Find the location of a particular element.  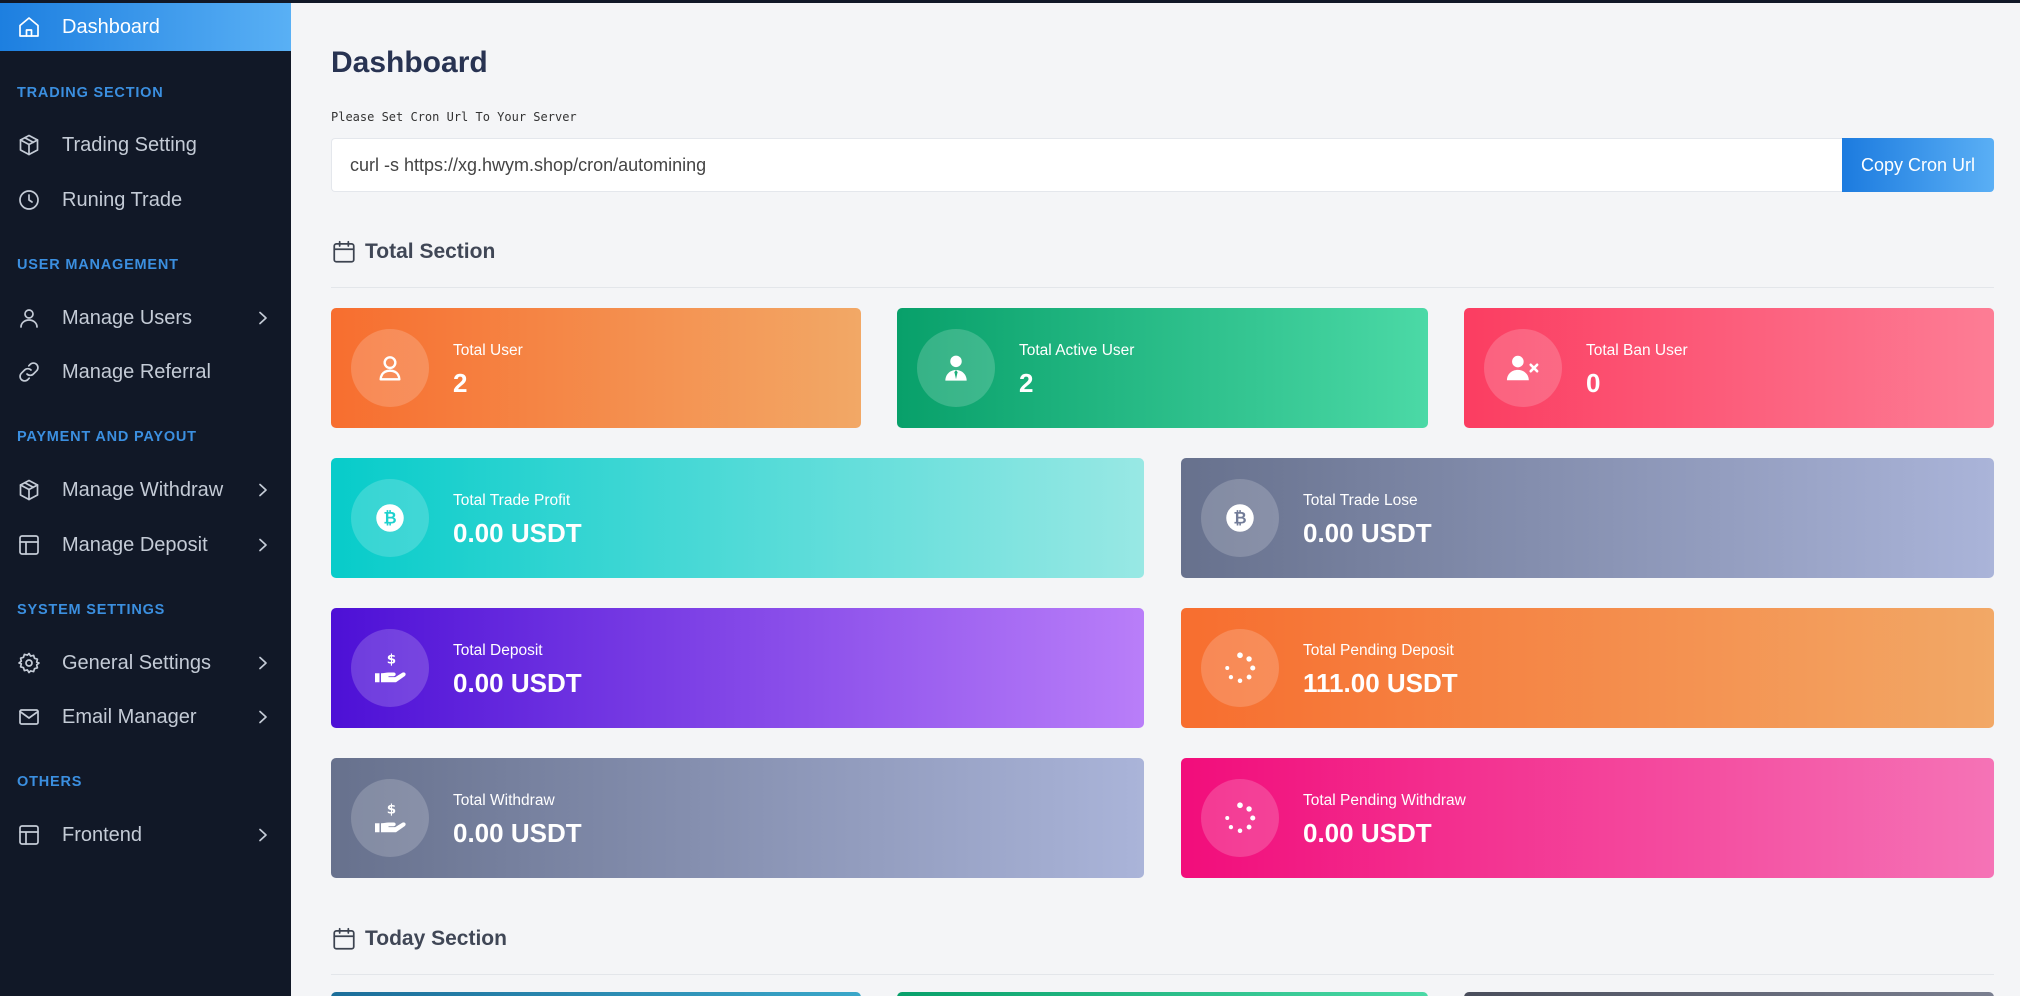

today-section-heading: Today Section is located at coordinates (419, 939).